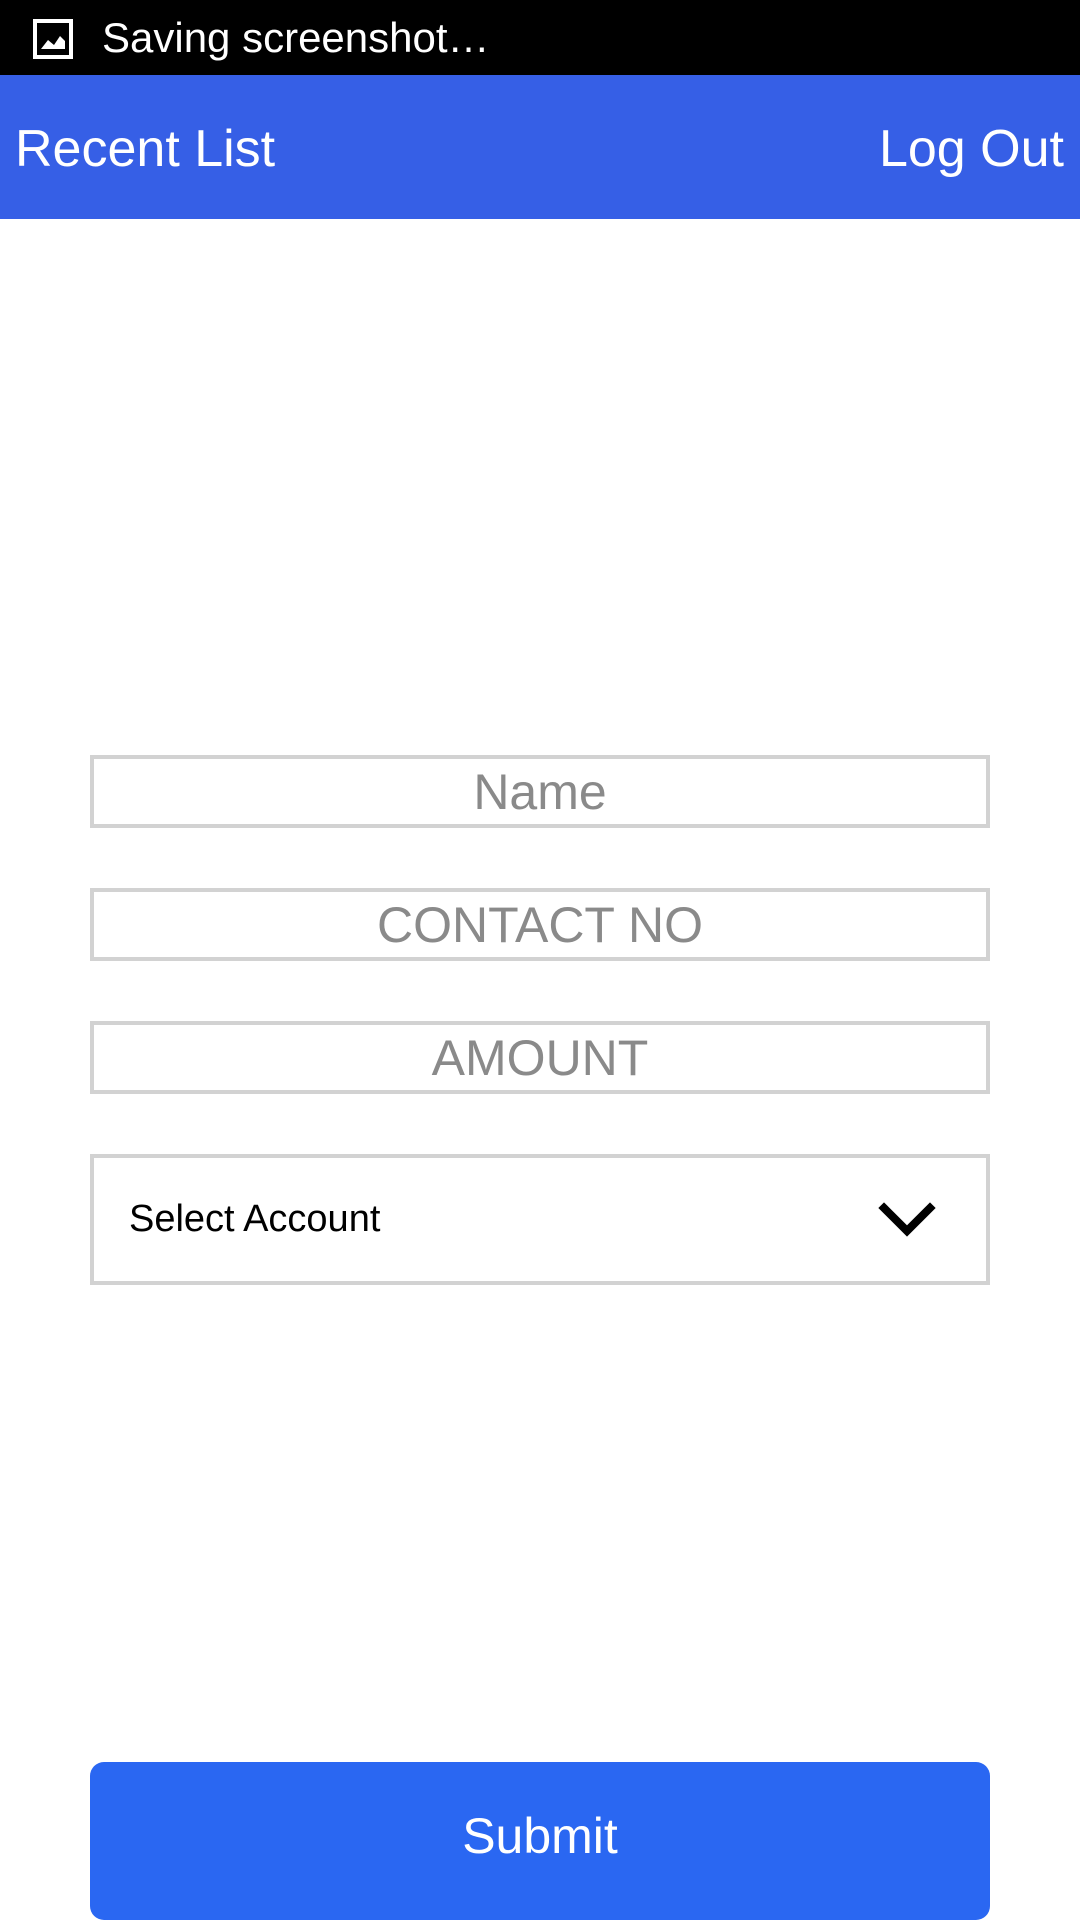 The image size is (1080, 1920). I want to click on contact-no-input, so click(540, 924).